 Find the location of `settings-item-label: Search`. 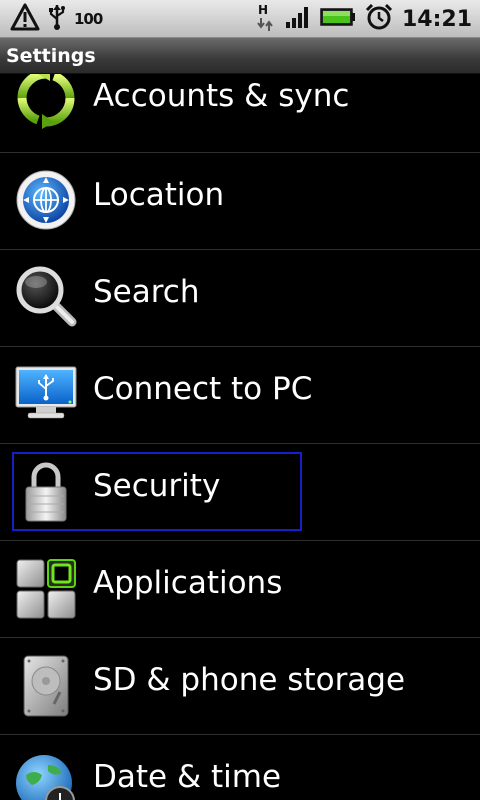

settings-item-label: Search is located at coordinates (146, 292).